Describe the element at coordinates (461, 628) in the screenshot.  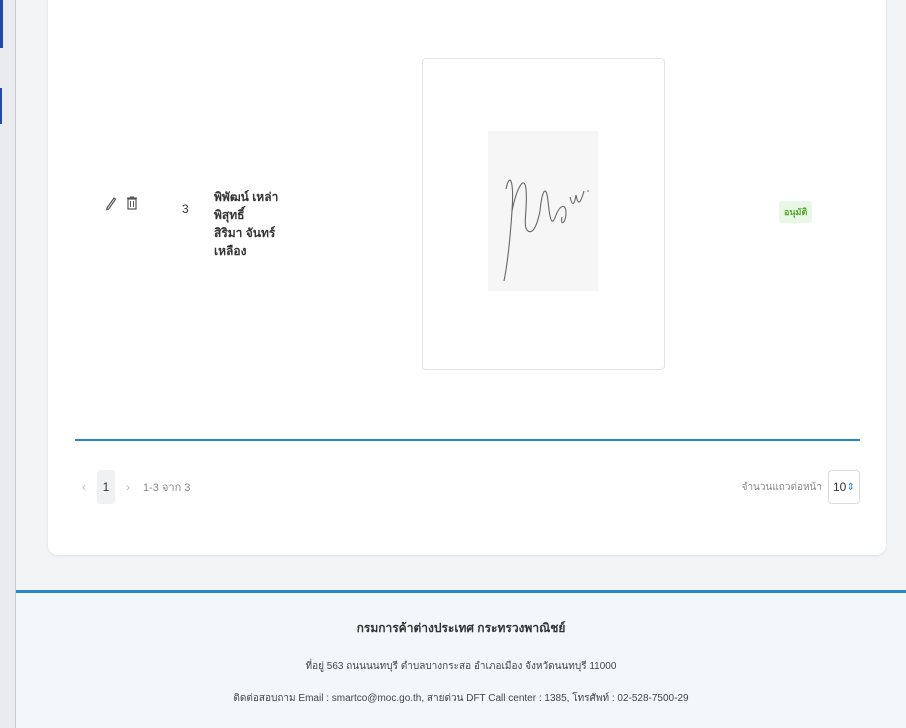
I see `footer-title: กรมการค้าต่างประเทศ กระทรวงพาณิชย์` at that location.